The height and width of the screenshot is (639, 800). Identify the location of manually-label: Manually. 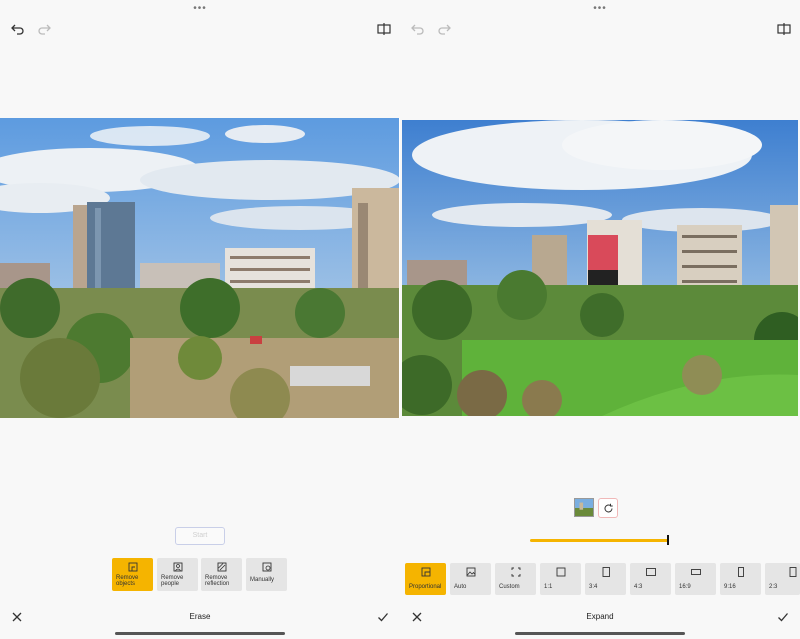
(262, 580).